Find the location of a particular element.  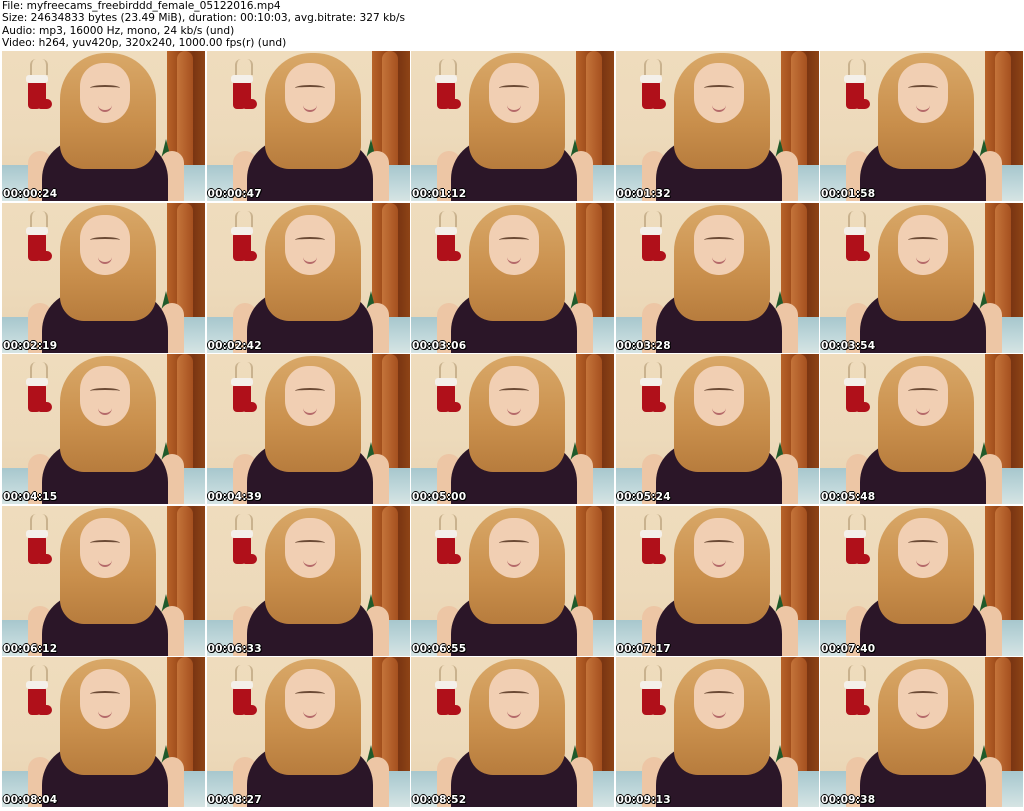

video-frame-thumbnail: 00:07:40 is located at coordinates (921, 580).